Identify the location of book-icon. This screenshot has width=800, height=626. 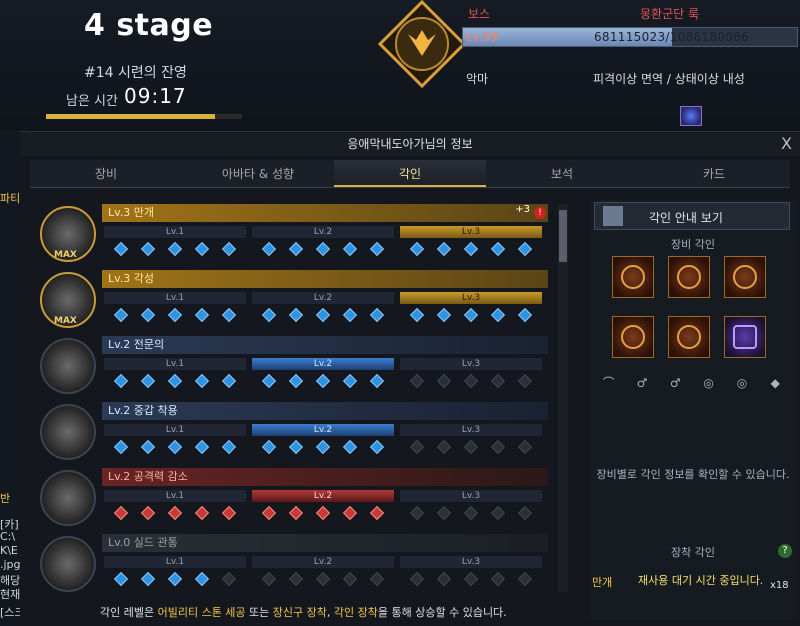
(613, 216).